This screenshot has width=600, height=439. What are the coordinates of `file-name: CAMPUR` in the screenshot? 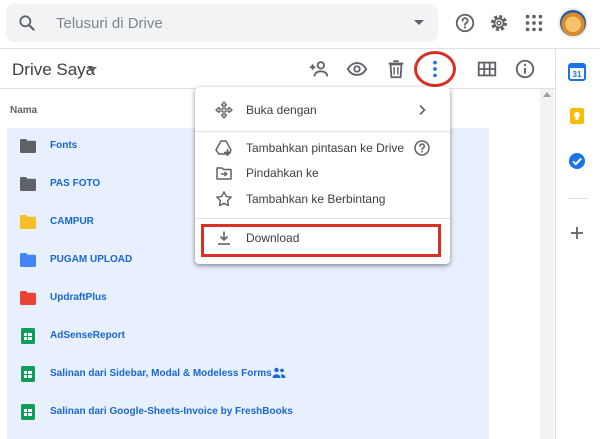 It's located at (72, 221).